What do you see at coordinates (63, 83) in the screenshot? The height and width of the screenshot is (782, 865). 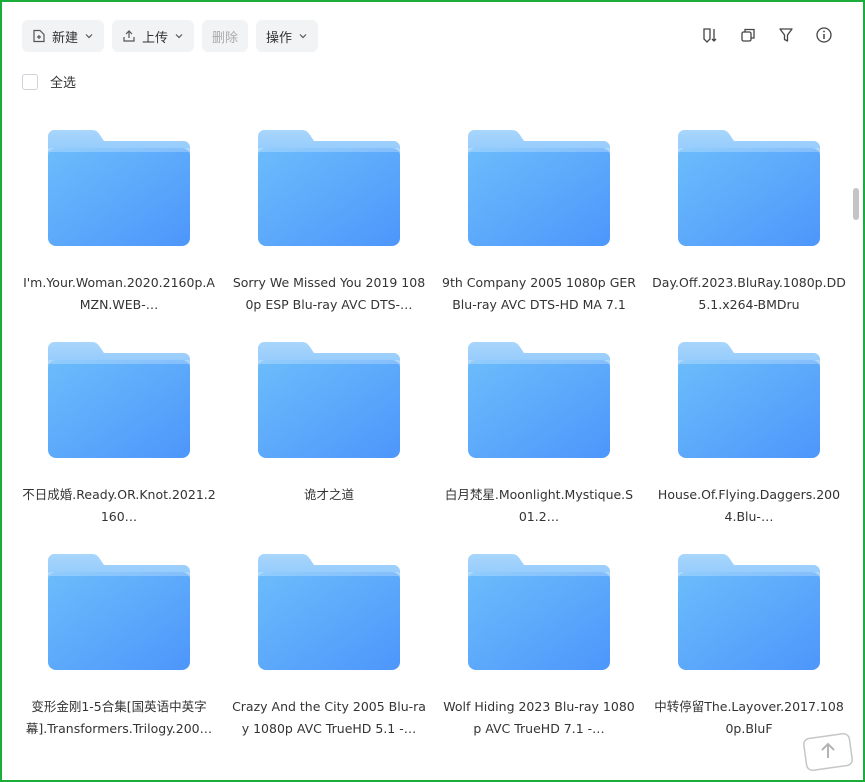 I see `select-all-label: 全选` at bounding box center [63, 83].